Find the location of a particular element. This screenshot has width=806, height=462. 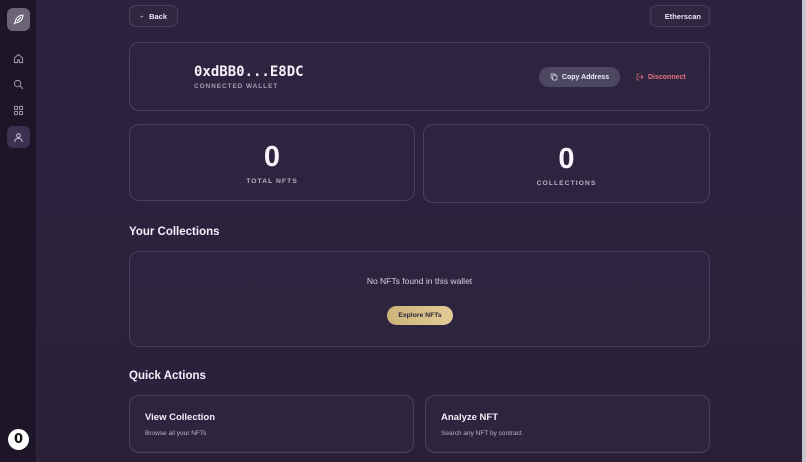

grid-icon is located at coordinates (18, 110).